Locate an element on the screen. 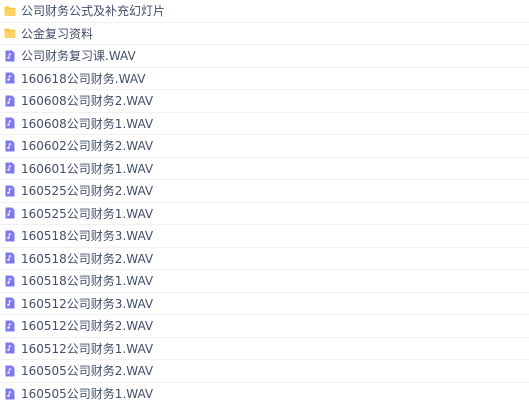 The width and height of the screenshot is (529, 405). file-row: 160525公司财务1.WAV is located at coordinates (264, 214).